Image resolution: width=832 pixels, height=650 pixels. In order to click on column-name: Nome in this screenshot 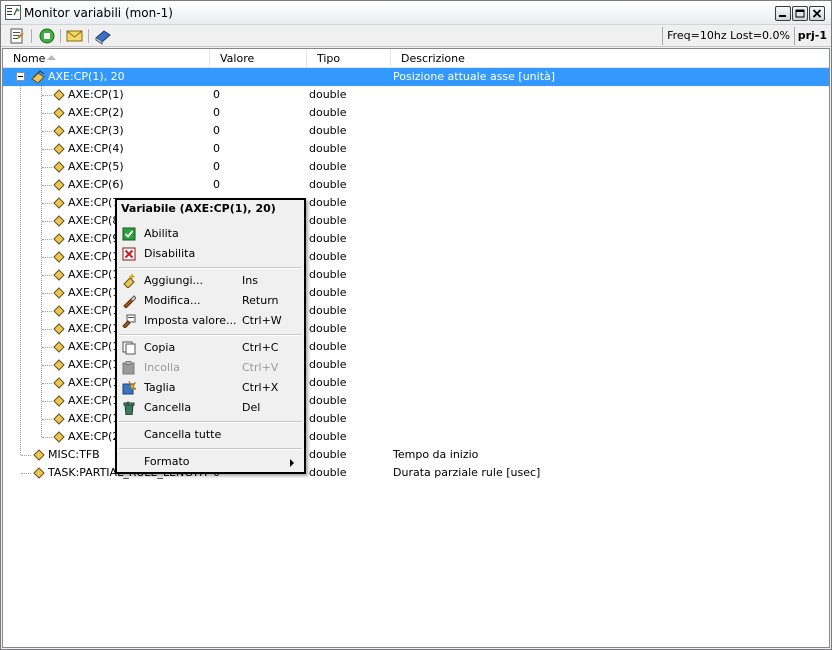, I will do `click(106, 58)`.